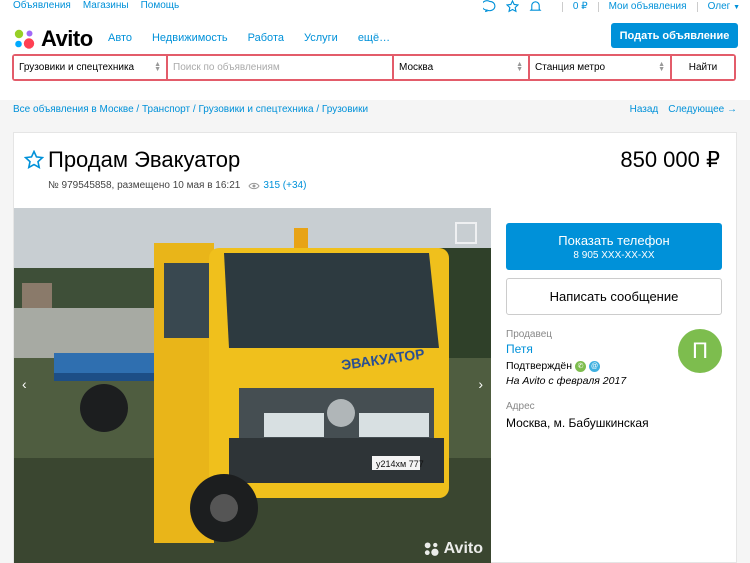 The width and height of the screenshot is (750, 563). I want to click on topbar-link-shops: Магазины, so click(106, 5).